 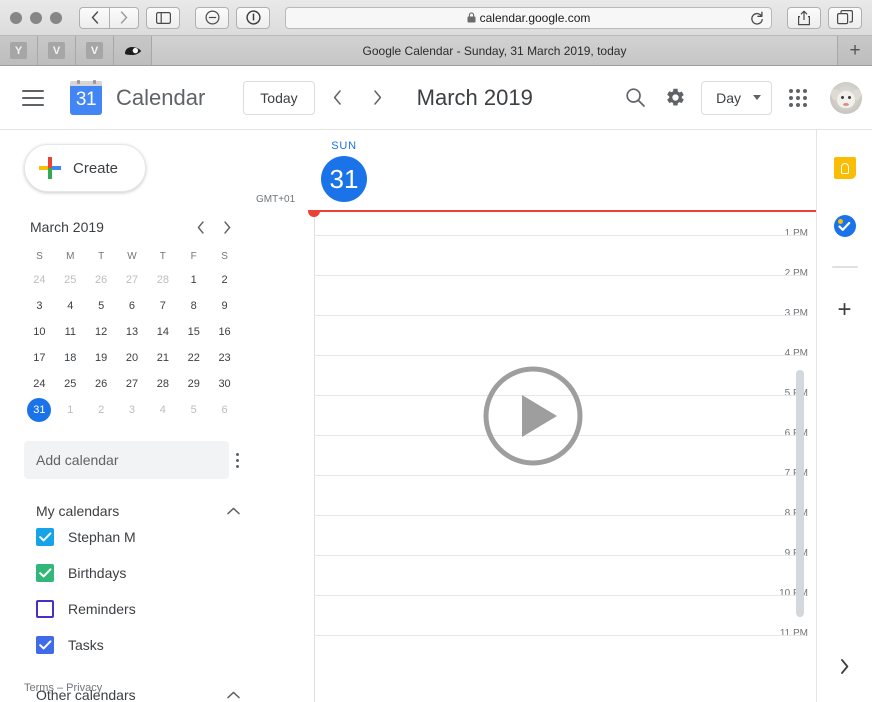 I want to click on calendar-list-item: Birthdays, so click(x=131, y=573).